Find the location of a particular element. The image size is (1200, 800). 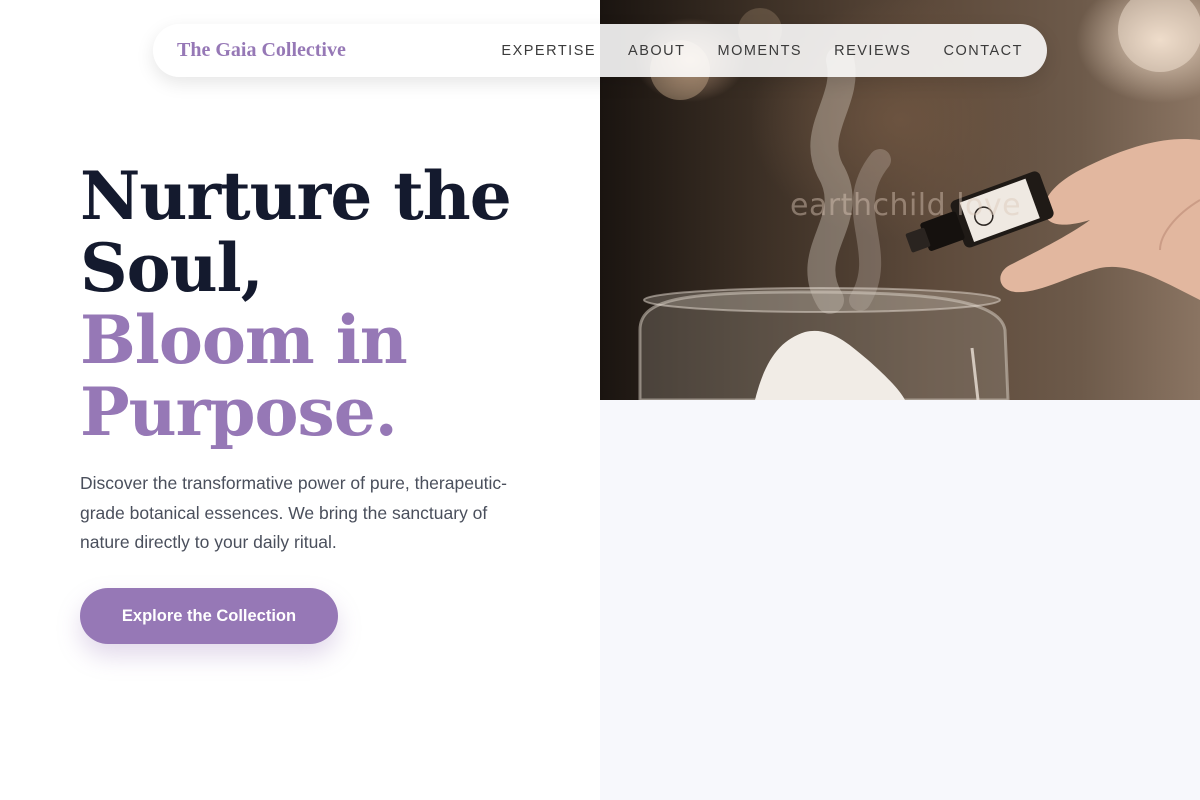

image-watermark: earthchild love is located at coordinates (906, 205).